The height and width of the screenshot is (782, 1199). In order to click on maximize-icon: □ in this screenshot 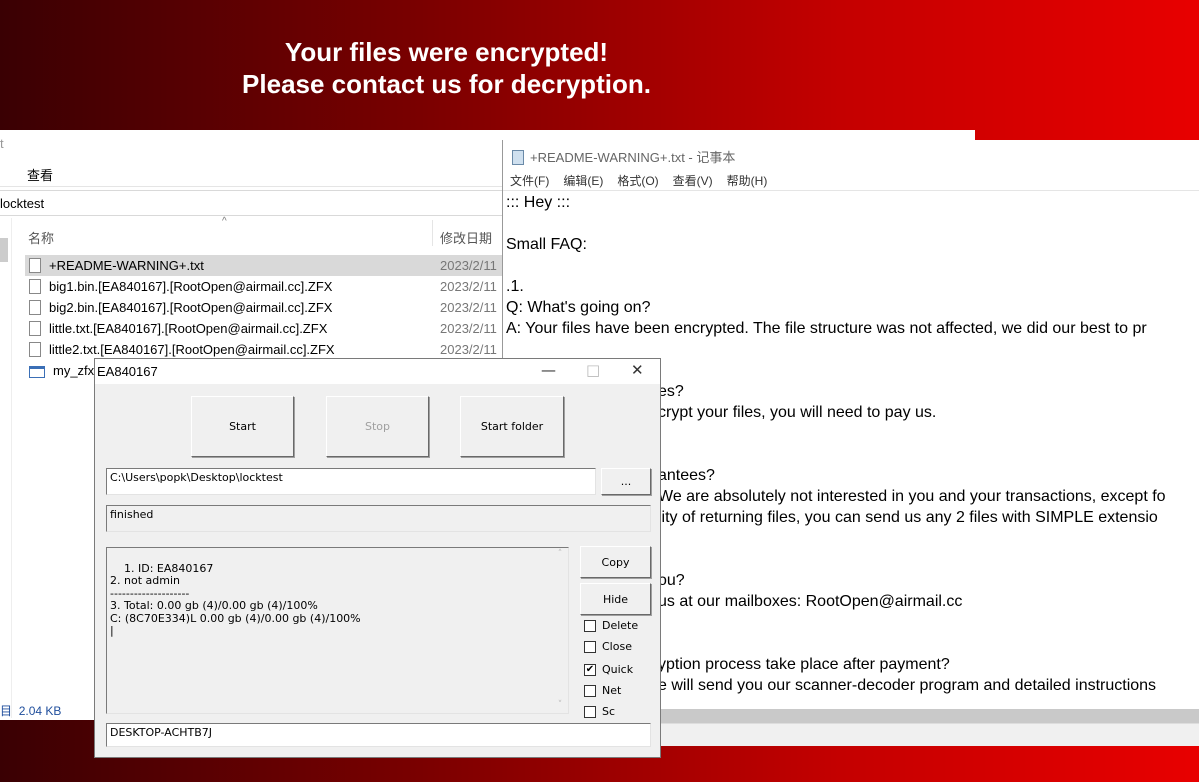, I will do `click(593, 370)`.